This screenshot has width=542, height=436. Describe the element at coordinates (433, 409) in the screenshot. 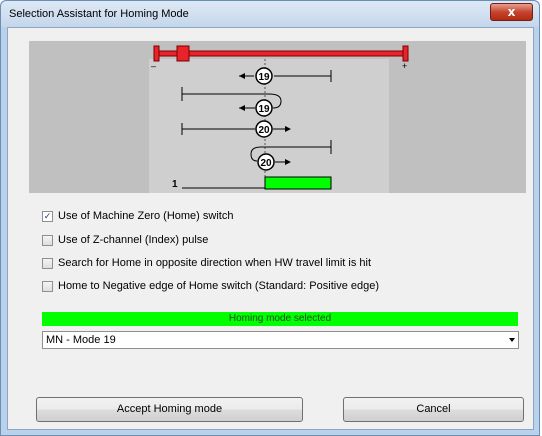

I see `cancel-button: Cancel` at that location.